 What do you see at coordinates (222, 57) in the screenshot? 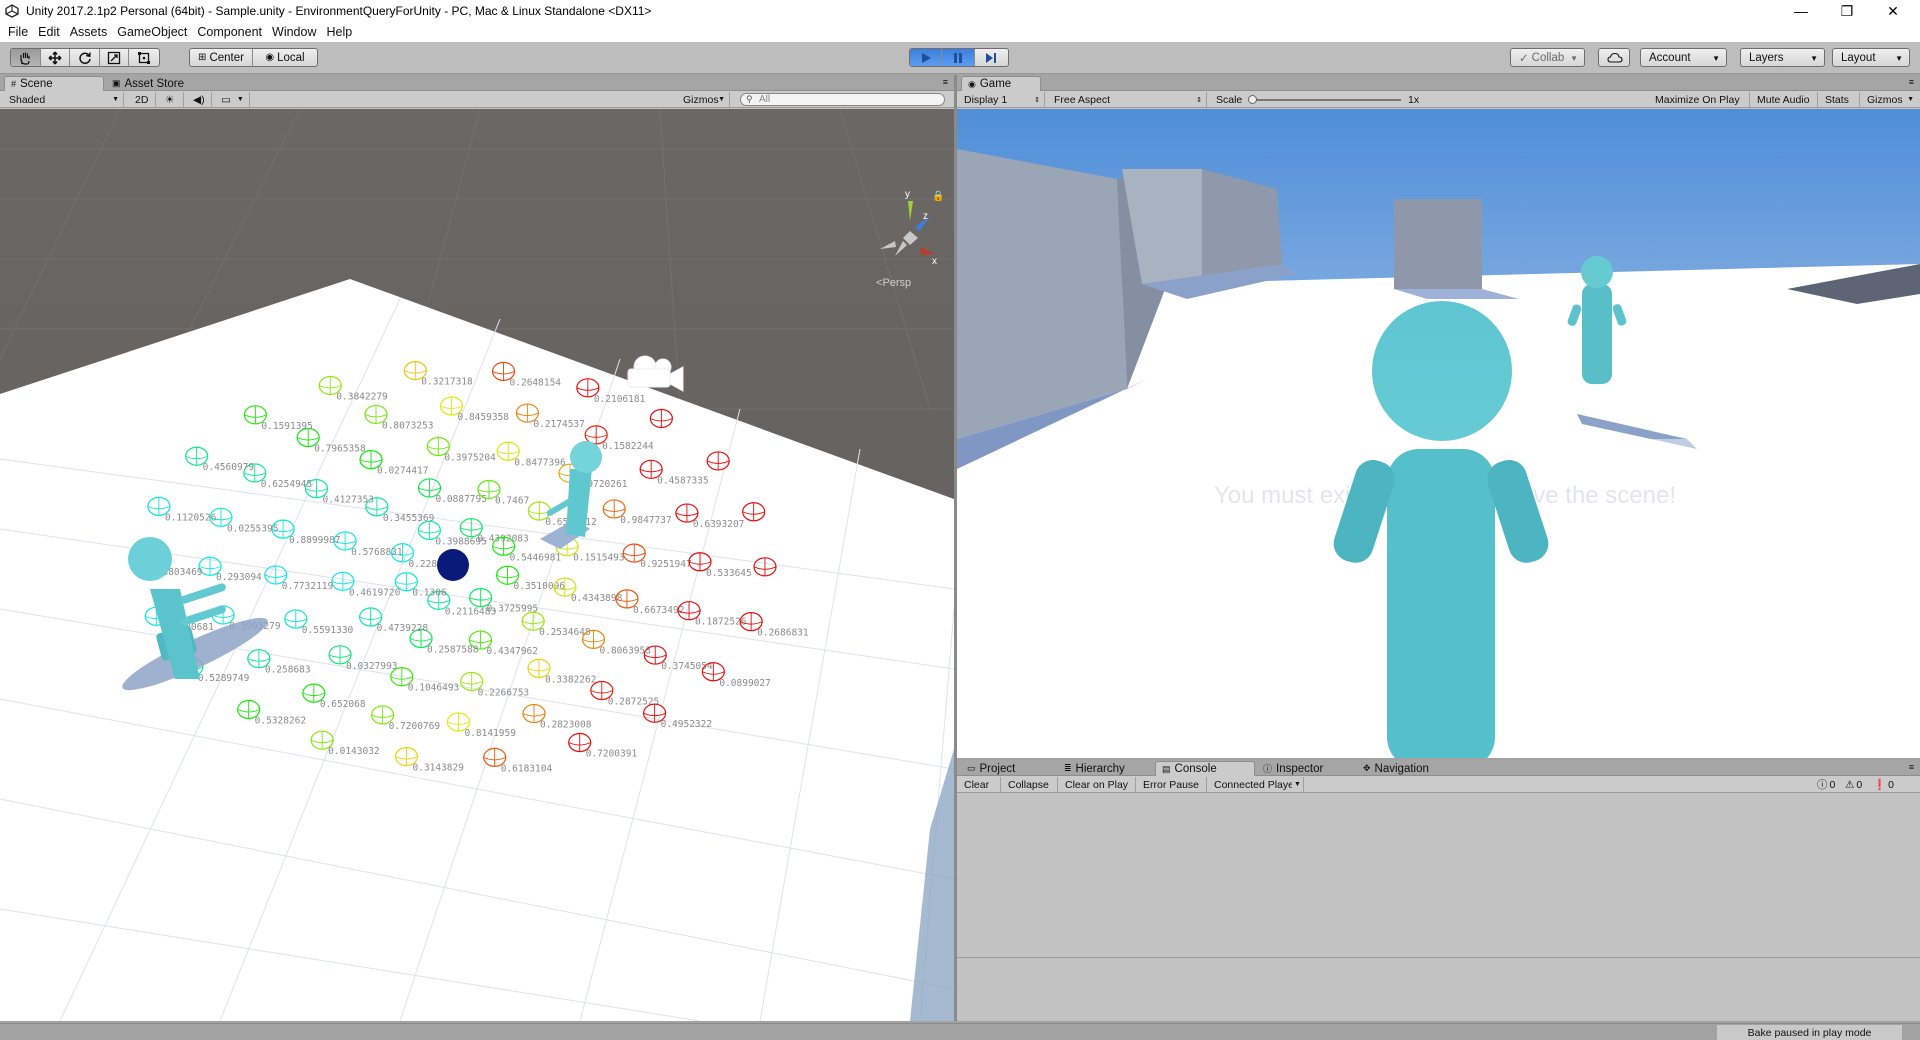
I see `pivot-center-button: ⊞ Center` at bounding box center [222, 57].